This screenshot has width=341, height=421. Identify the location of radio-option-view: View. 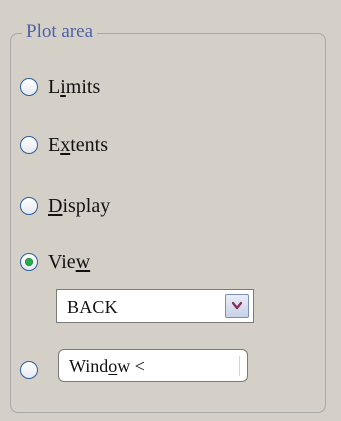
(55, 262).